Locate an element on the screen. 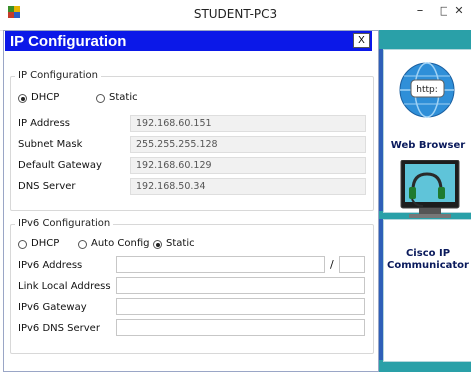 This screenshot has width=471, height=372. ipv4-static-radio is located at coordinates (100, 98).